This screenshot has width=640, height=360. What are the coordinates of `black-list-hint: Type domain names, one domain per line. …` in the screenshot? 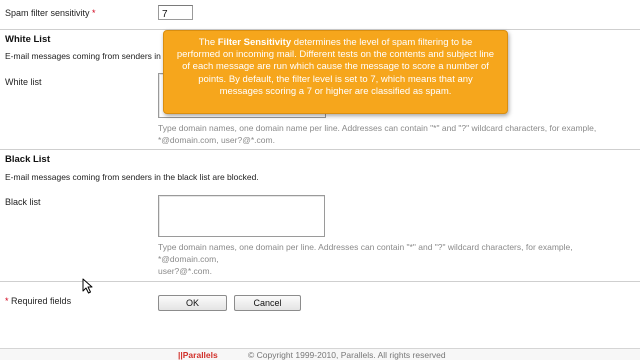 It's located at (395, 259).